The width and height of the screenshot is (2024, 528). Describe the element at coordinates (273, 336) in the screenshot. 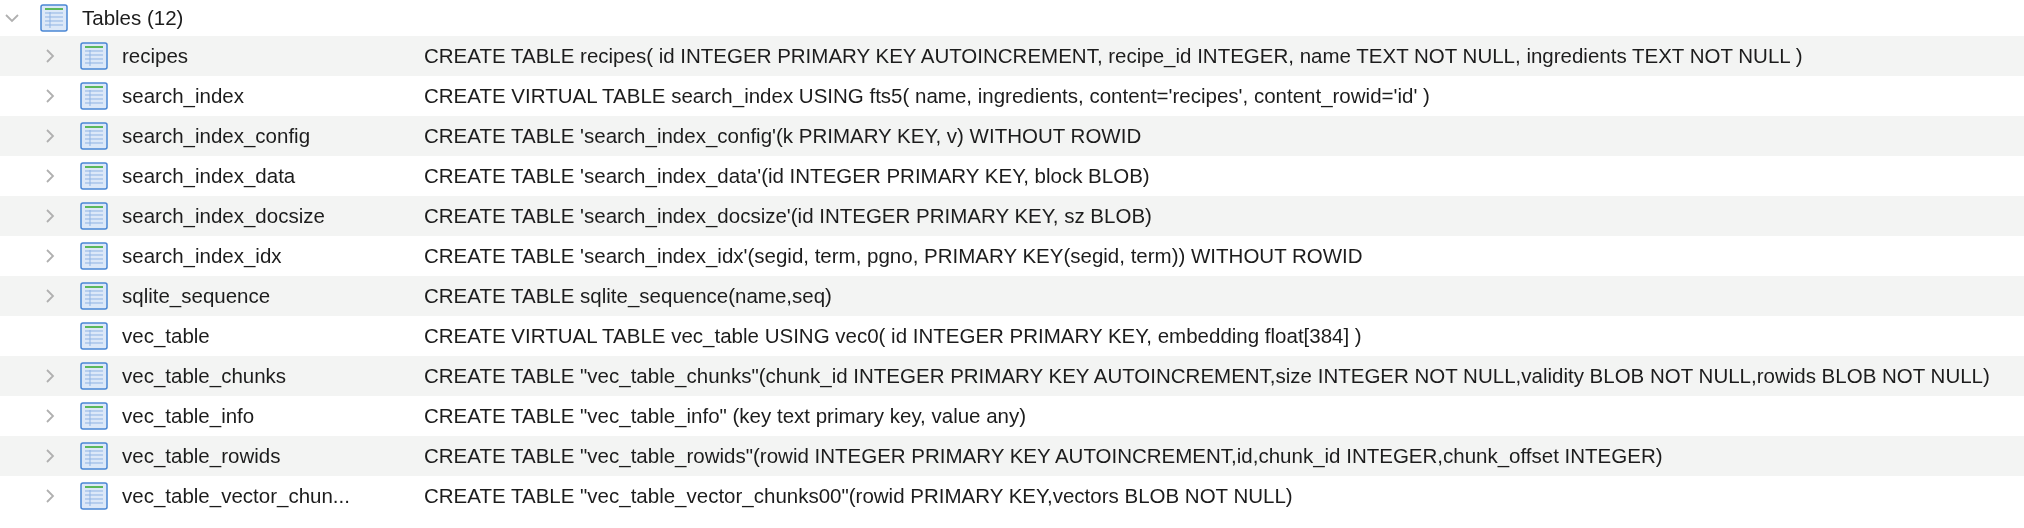

I see `table-name: vec_table` at that location.